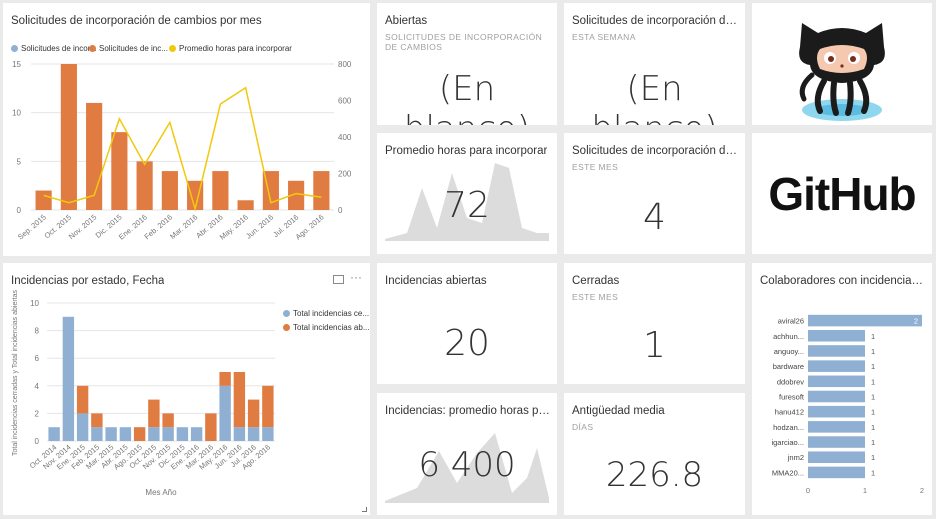  I want to click on category-label: aviral26, so click(791, 321).